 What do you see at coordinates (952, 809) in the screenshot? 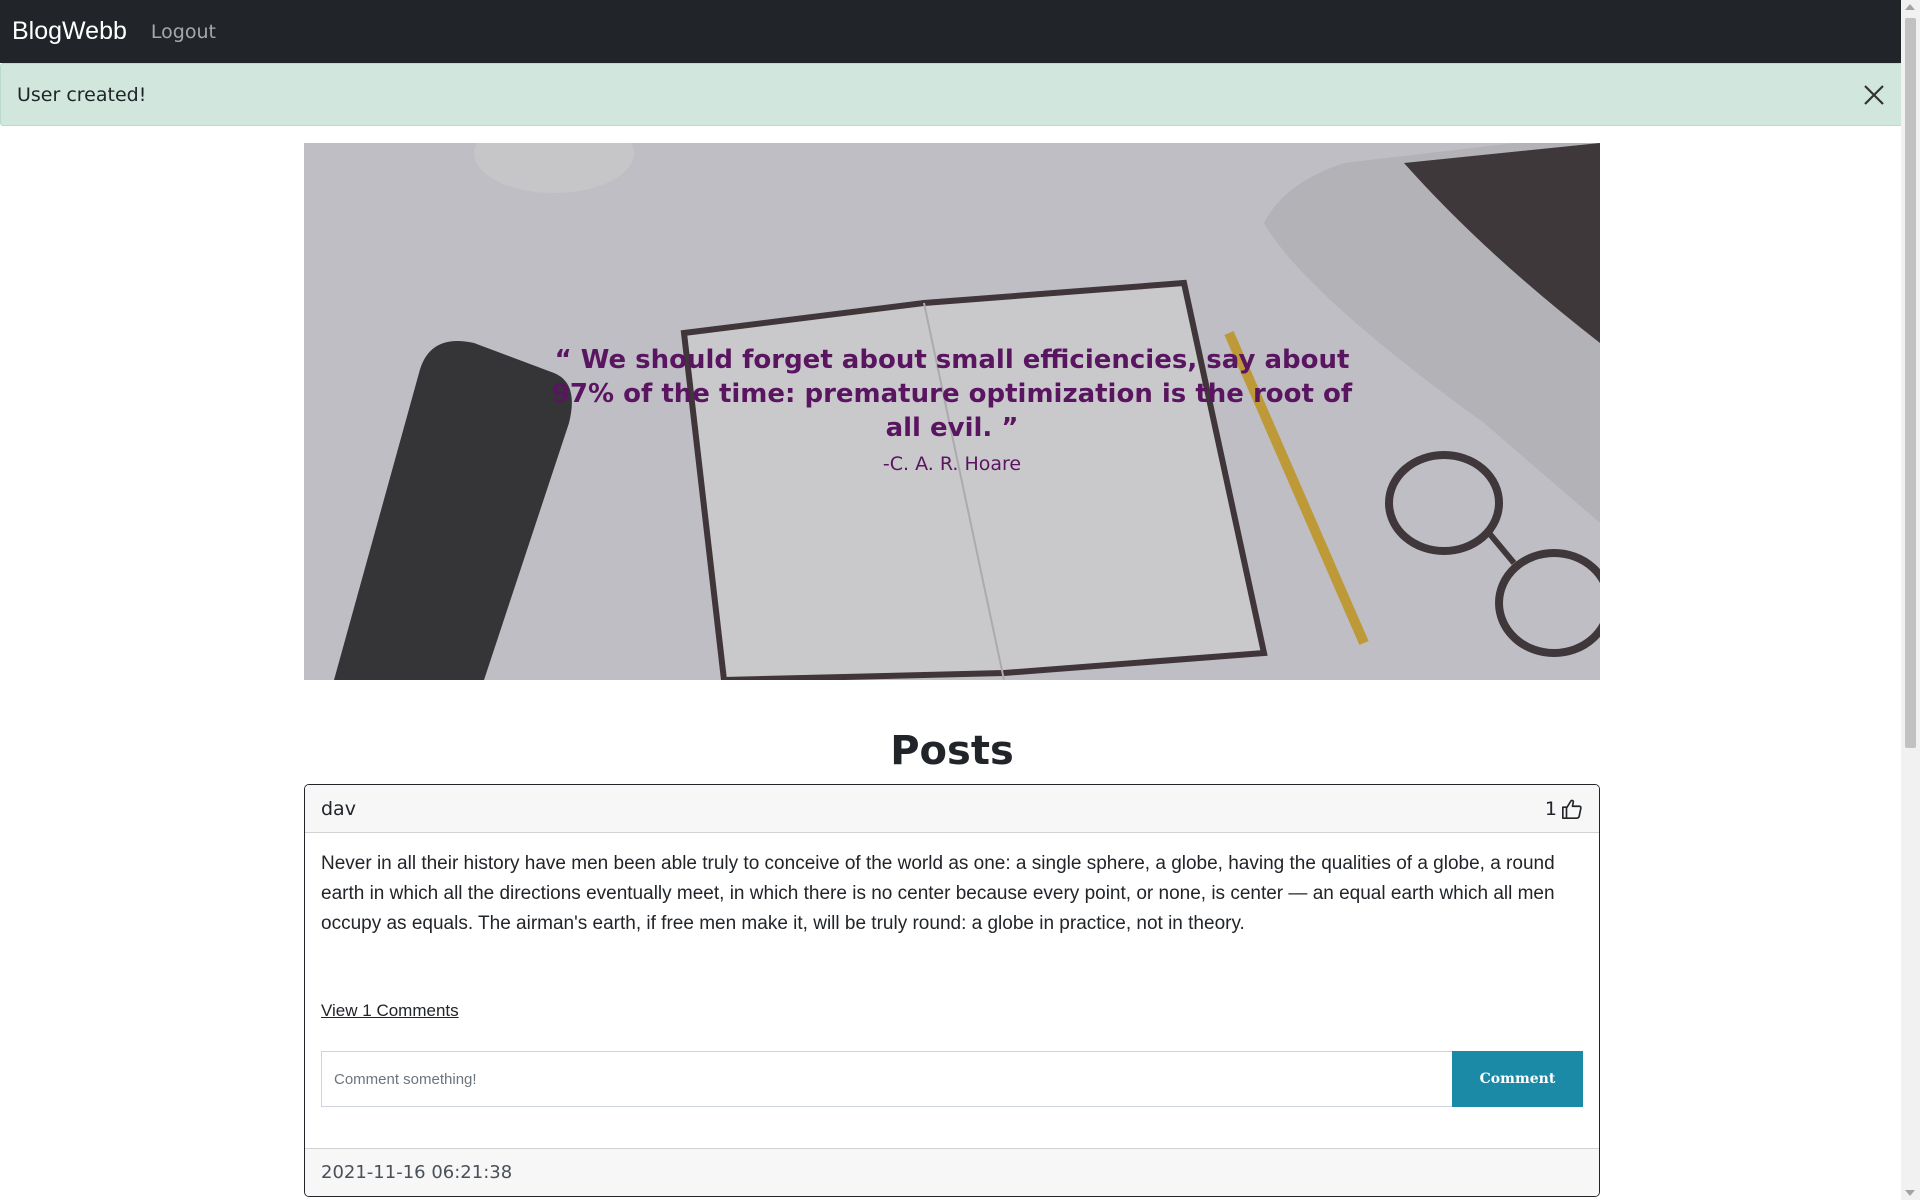
I see `post-header: dav 1` at bounding box center [952, 809].